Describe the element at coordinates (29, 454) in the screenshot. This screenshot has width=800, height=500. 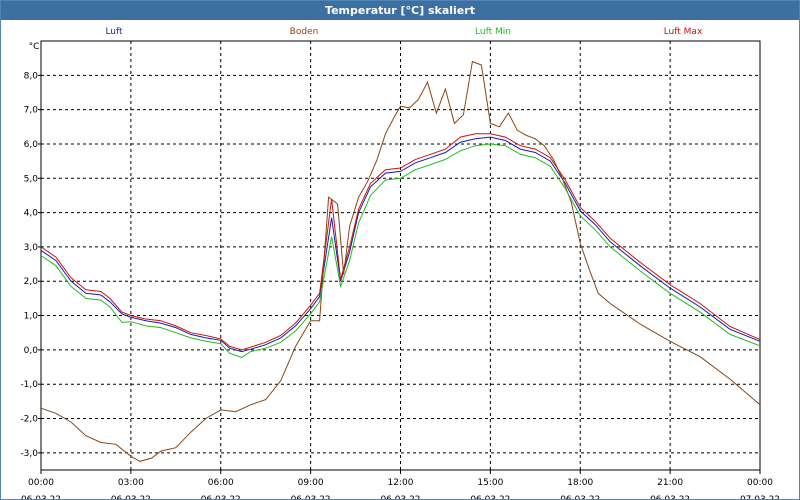
I see `y-tick-label: -3,0` at that location.